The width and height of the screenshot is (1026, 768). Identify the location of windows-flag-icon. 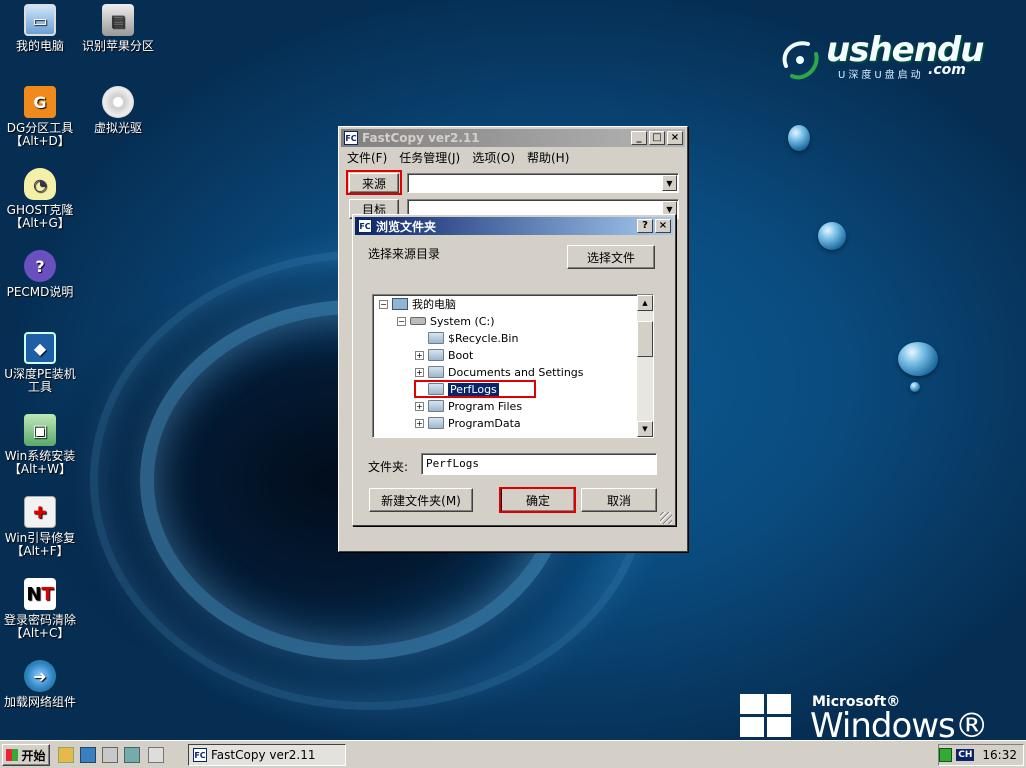
(766, 716).